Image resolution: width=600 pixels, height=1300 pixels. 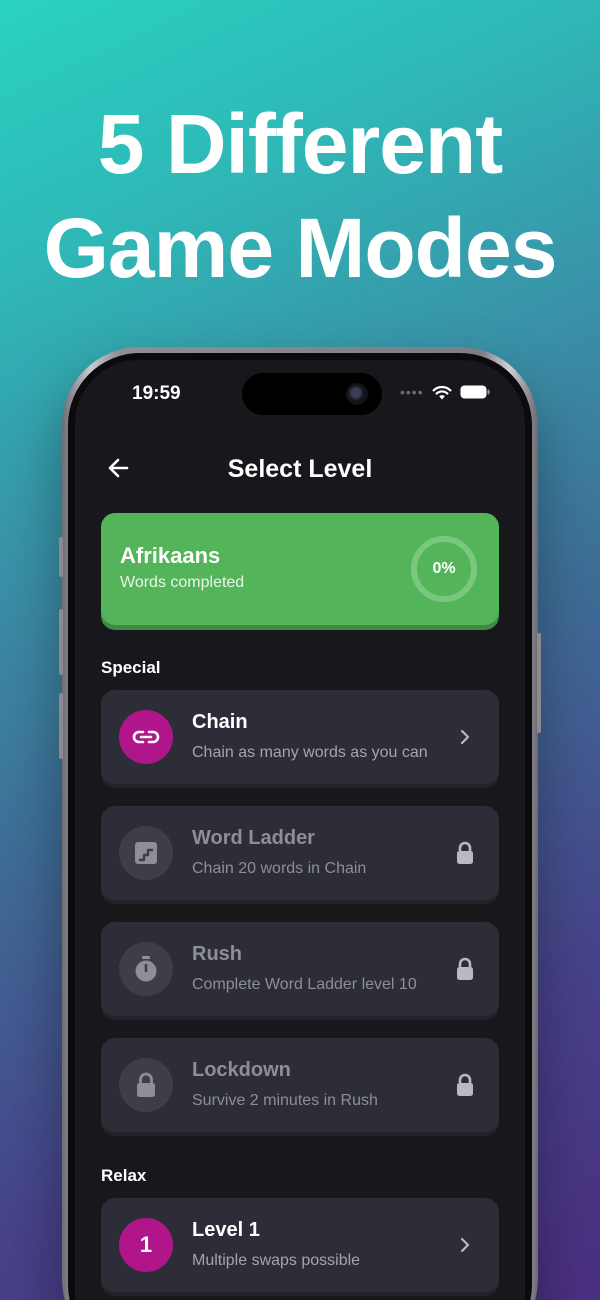 What do you see at coordinates (241, 1070) in the screenshot?
I see `mode-title: Lockdown` at bounding box center [241, 1070].